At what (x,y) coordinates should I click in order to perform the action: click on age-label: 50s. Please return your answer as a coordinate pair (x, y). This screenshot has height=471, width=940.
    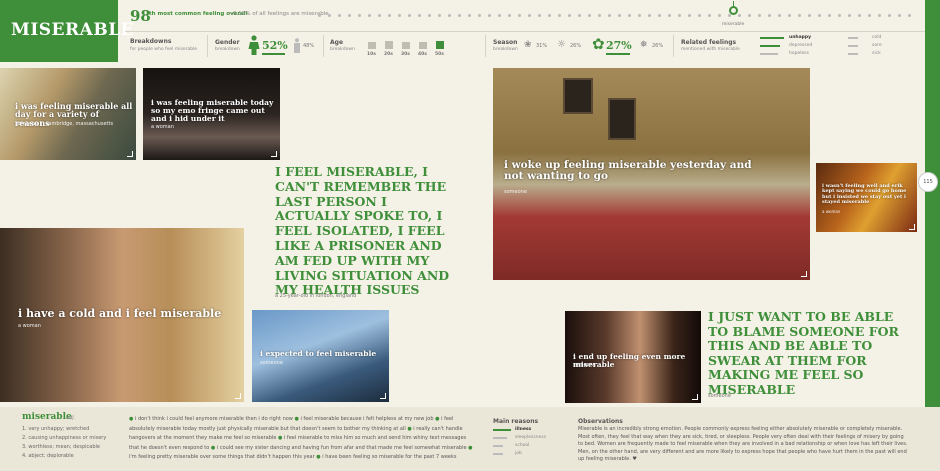
    Looking at the image, I should click on (439, 54).